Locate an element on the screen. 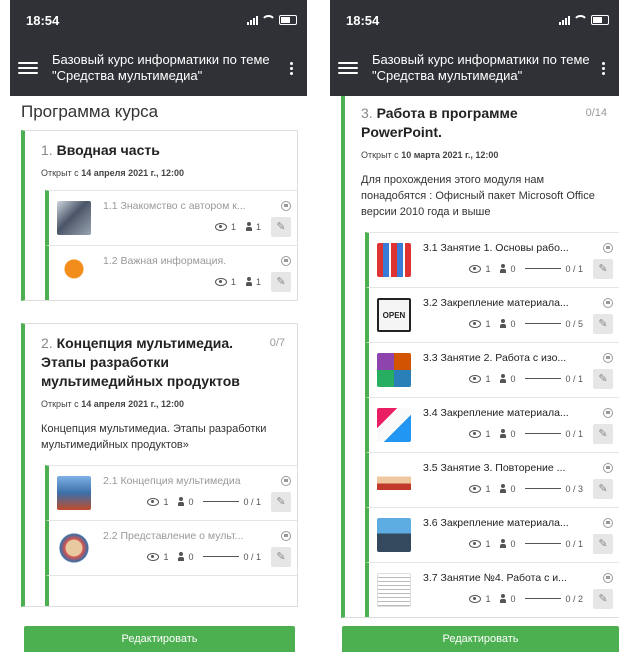 The image size is (619, 652). lesson-row: 3.6 Закрепление материала... 1 0 0 / 1 ✎ is located at coordinates (492, 534).